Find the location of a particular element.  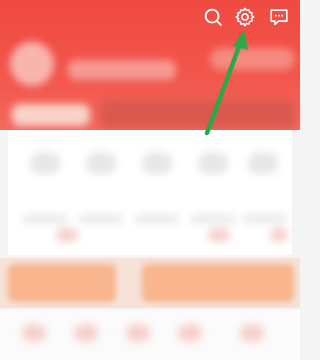

settings-button is located at coordinates (245, 17).